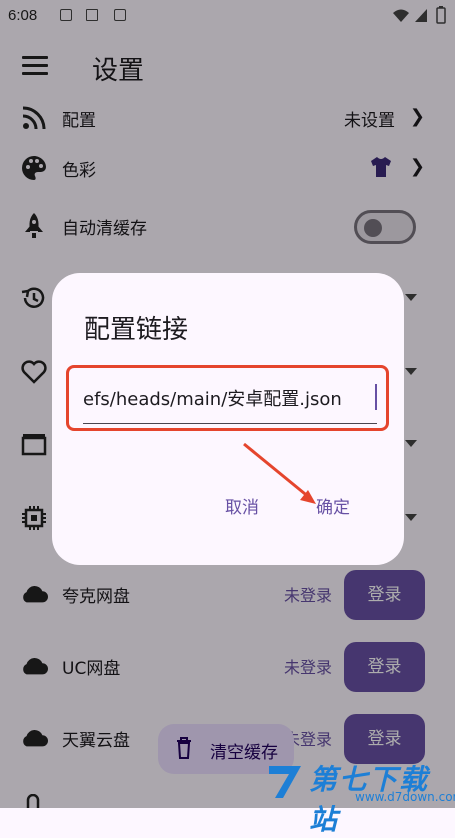 The height and width of the screenshot is (838, 455). Describe the element at coordinates (285, 782) in the screenshot. I see `watermark-logo-icon` at that location.